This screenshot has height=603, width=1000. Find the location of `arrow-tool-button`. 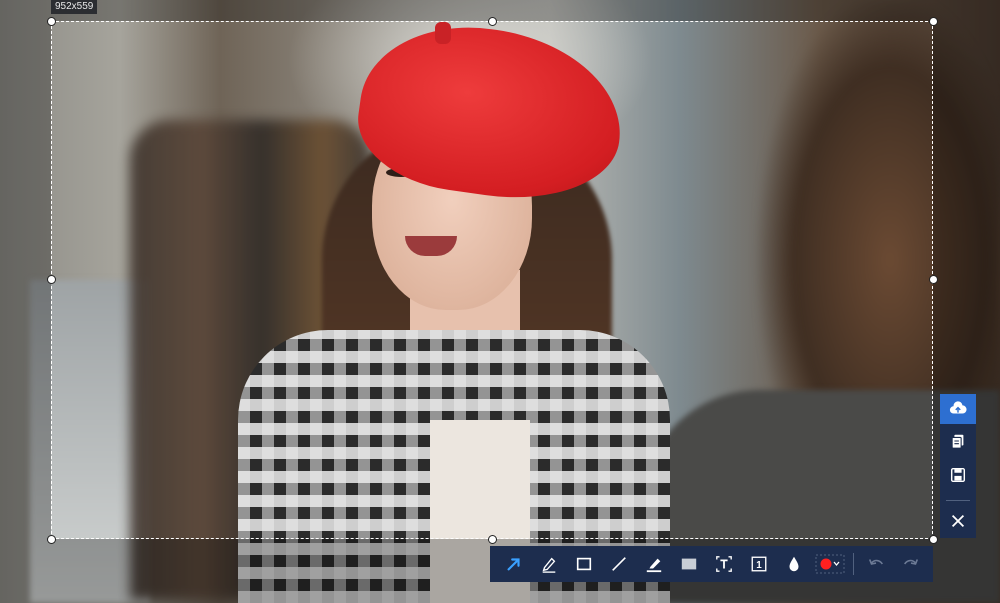

arrow-tool-button is located at coordinates (513, 564).